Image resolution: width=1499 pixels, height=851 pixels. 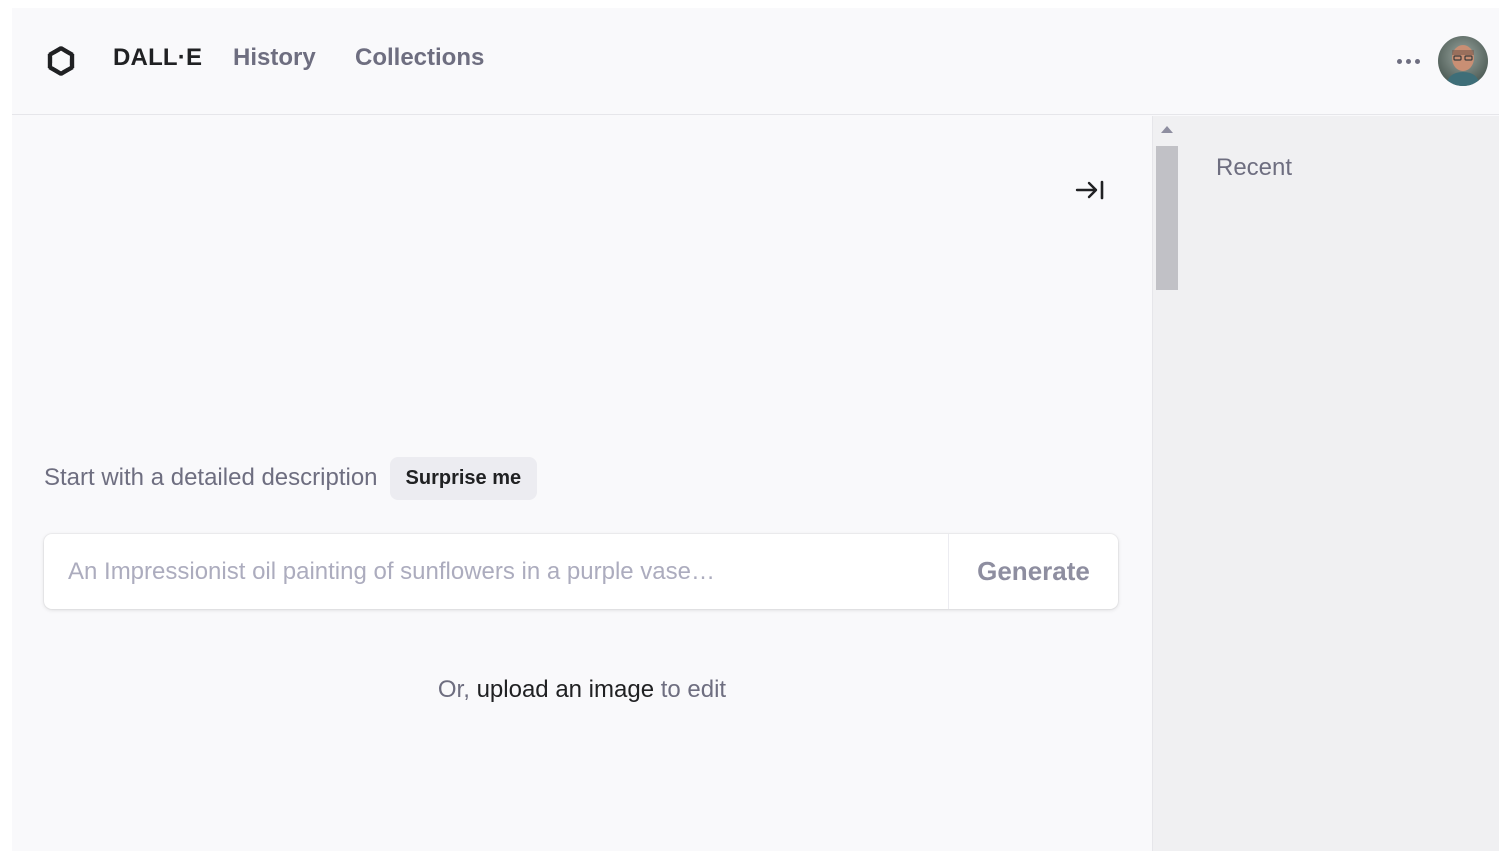 What do you see at coordinates (453, 689) in the screenshot?
I see `upload-prefix: Or,` at bounding box center [453, 689].